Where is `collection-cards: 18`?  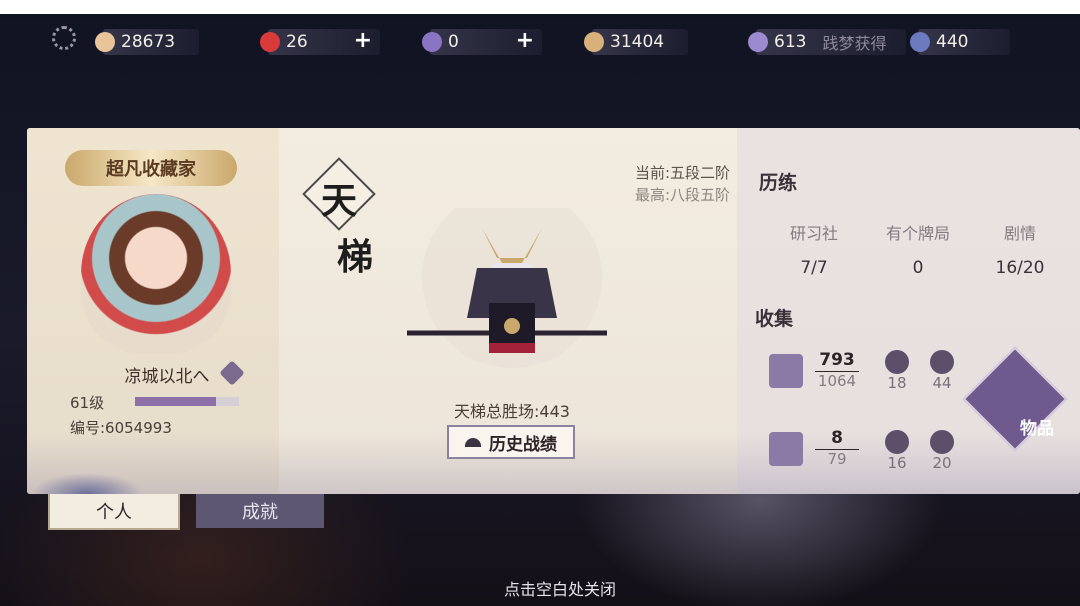 collection-cards: 18 is located at coordinates (897, 371).